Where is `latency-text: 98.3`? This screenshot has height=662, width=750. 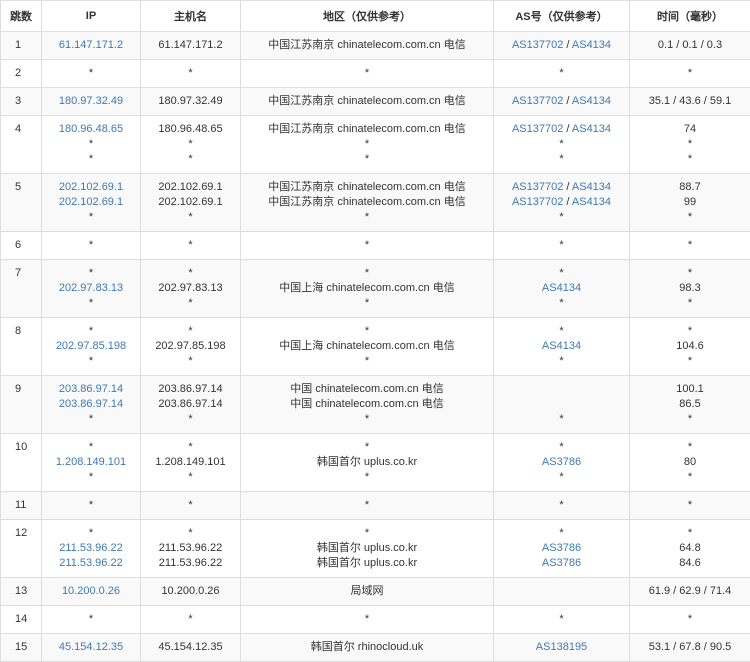 latency-text: 98.3 is located at coordinates (690, 288).